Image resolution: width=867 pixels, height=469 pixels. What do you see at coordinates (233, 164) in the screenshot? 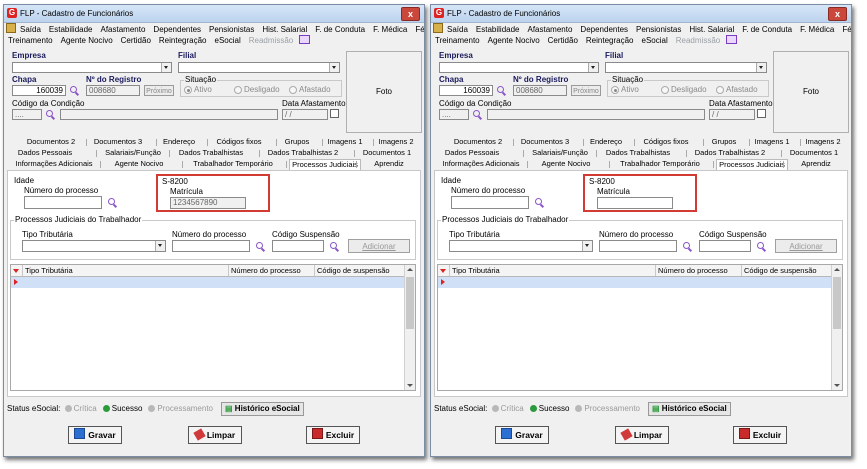
I see `tab: Trabalhador Temporário` at bounding box center [233, 164].